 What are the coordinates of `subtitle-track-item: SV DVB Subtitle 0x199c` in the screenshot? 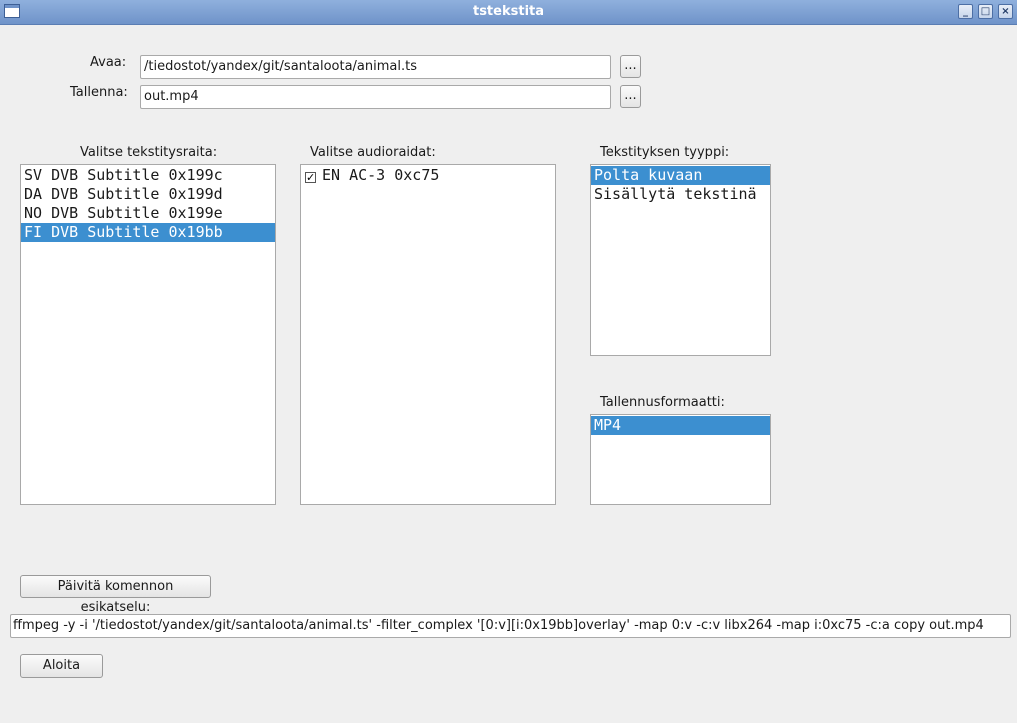 It's located at (148, 175).